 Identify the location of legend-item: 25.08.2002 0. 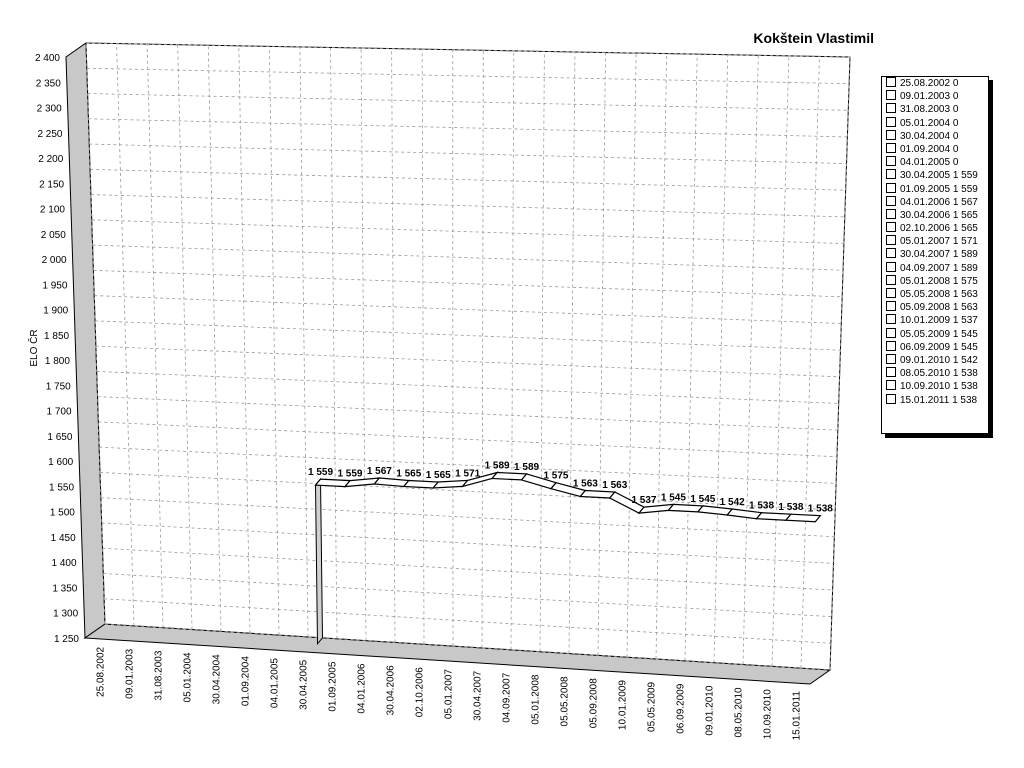
(935, 83).